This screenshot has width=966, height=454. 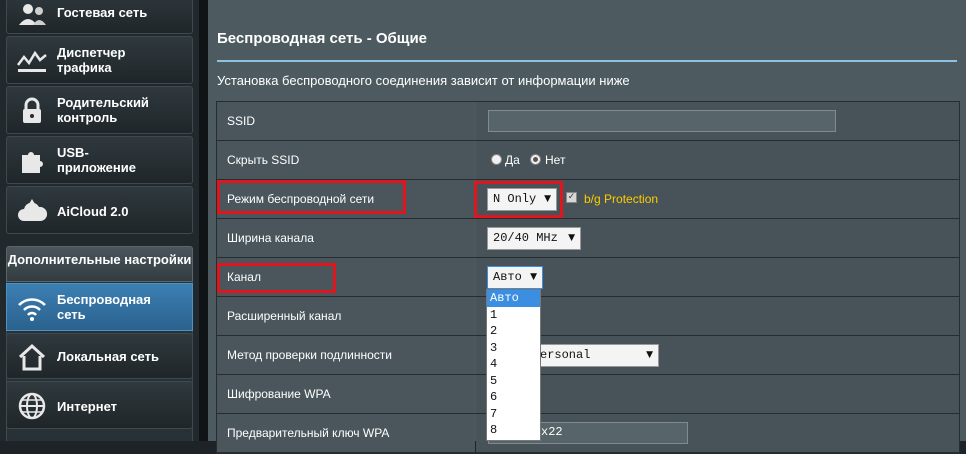 What do you see at coordinates (311, 197) in the screenshot?
I see `wireless-mode-label-highlight` at bounding box center [311, 197].